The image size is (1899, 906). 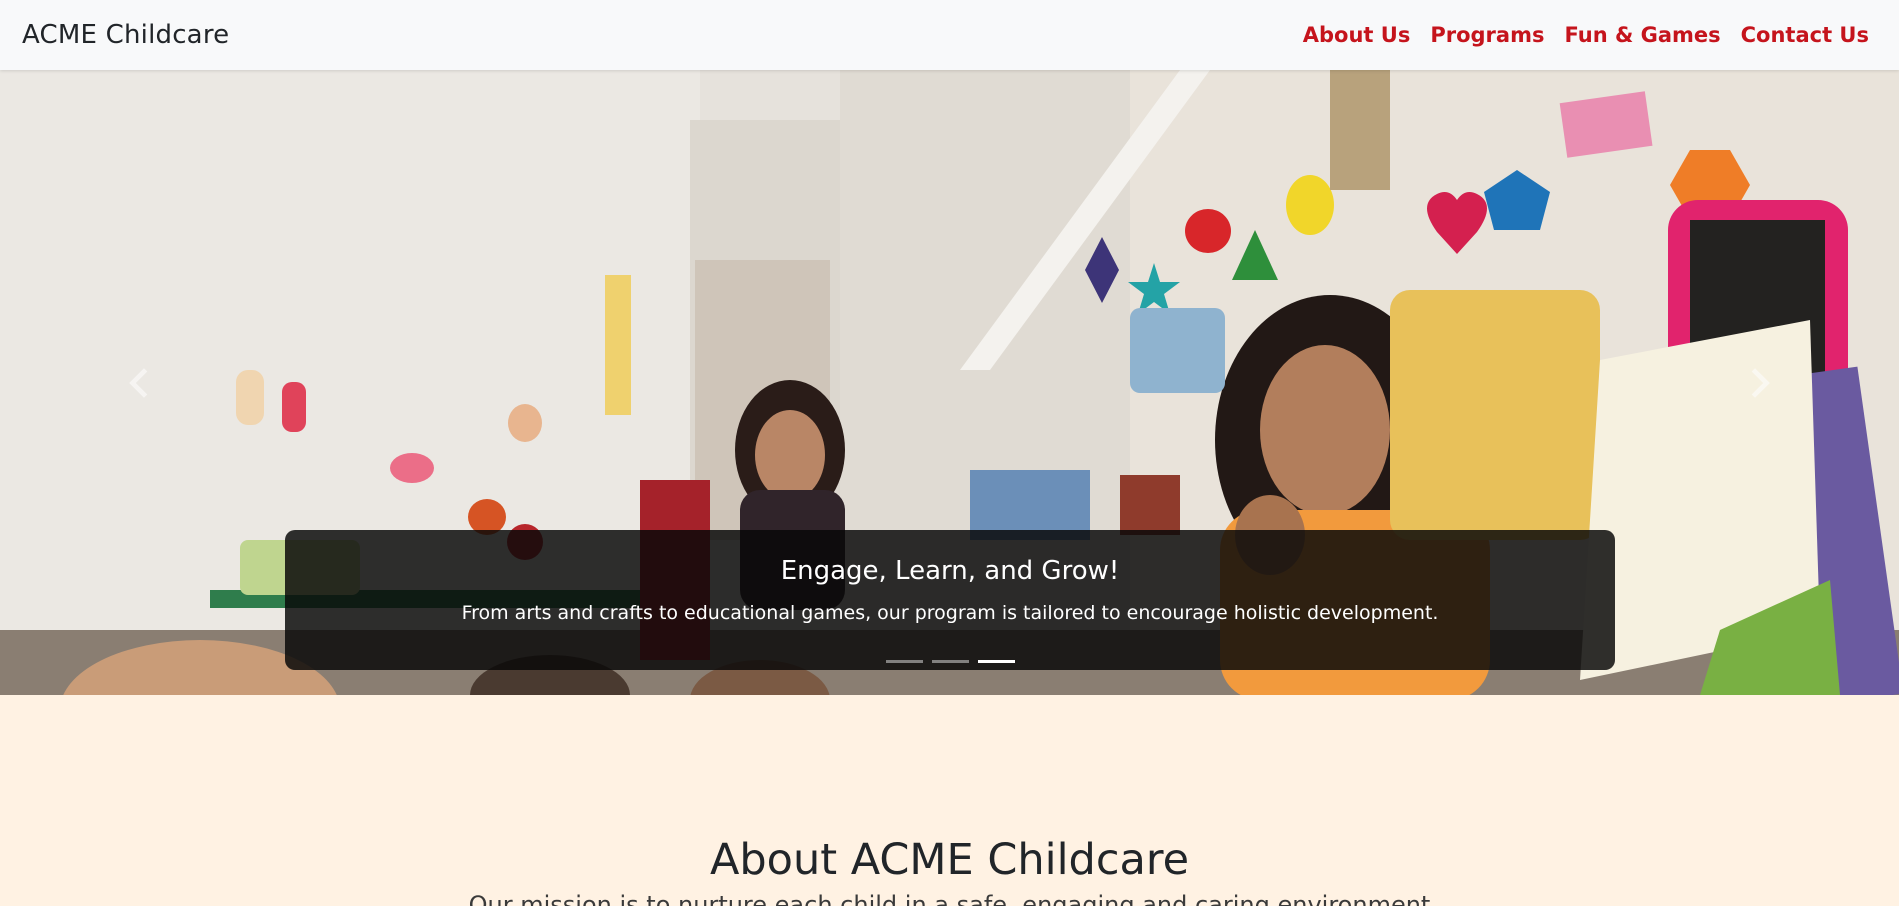 What do you see at coordinates (1487, 35) in the screenshot?
I see `nav-link-programs: Programs` at bounding box center [1487, 35].